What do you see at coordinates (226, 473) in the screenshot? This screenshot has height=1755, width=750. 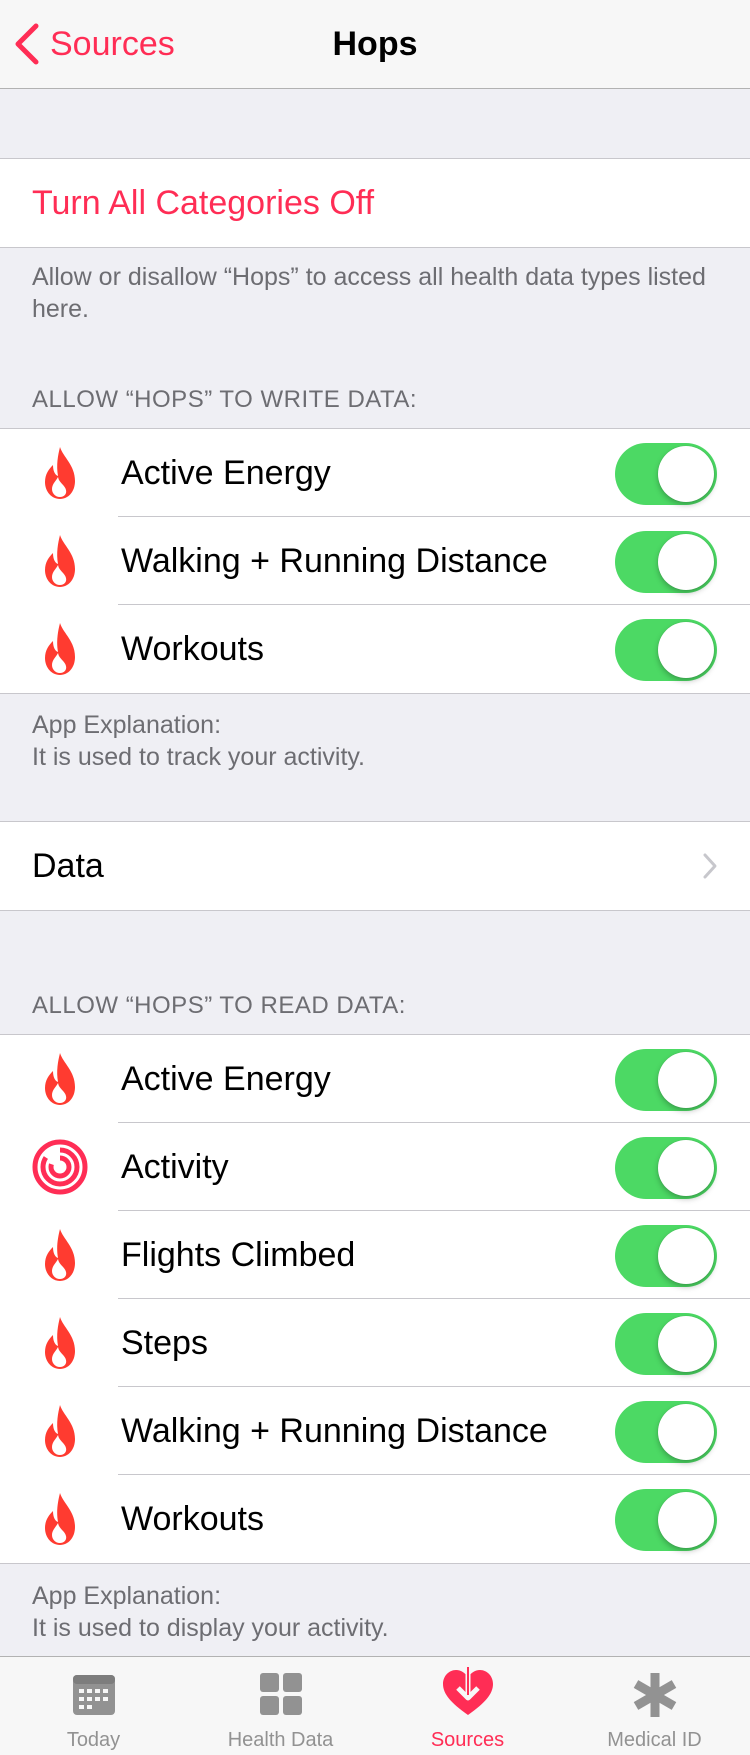 I see `write-permission-row-label: Active Energy` at bounding box center [226, 473].